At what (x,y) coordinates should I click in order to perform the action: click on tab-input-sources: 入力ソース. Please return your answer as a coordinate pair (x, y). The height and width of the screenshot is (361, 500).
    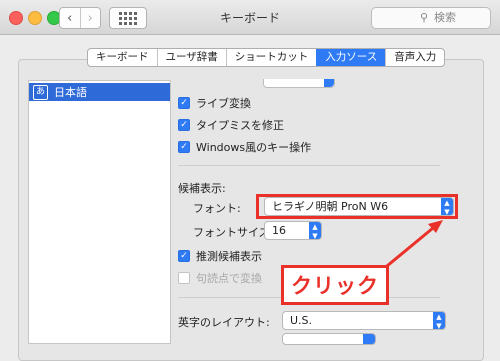
    Looking at the image, I should click on (351, 57).